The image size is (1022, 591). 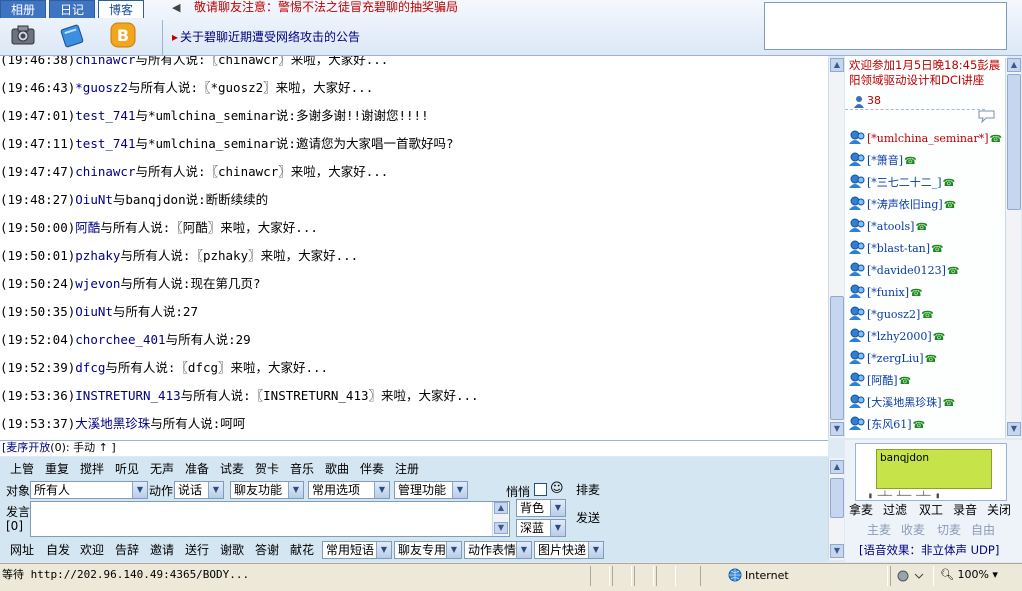 What do you see at coordinates (270, 519) in the screenshot?
I see `message-input` at bounding box center [270, 519].